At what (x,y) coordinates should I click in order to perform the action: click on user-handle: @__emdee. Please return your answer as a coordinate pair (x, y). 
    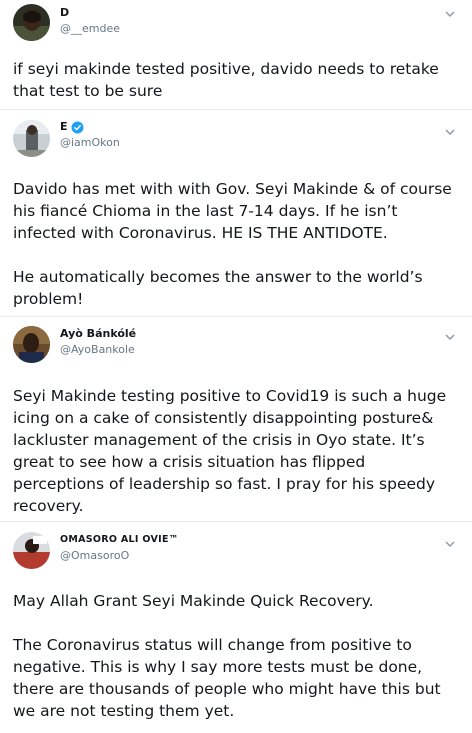
    Looking at the image, I should click on (90, 28).